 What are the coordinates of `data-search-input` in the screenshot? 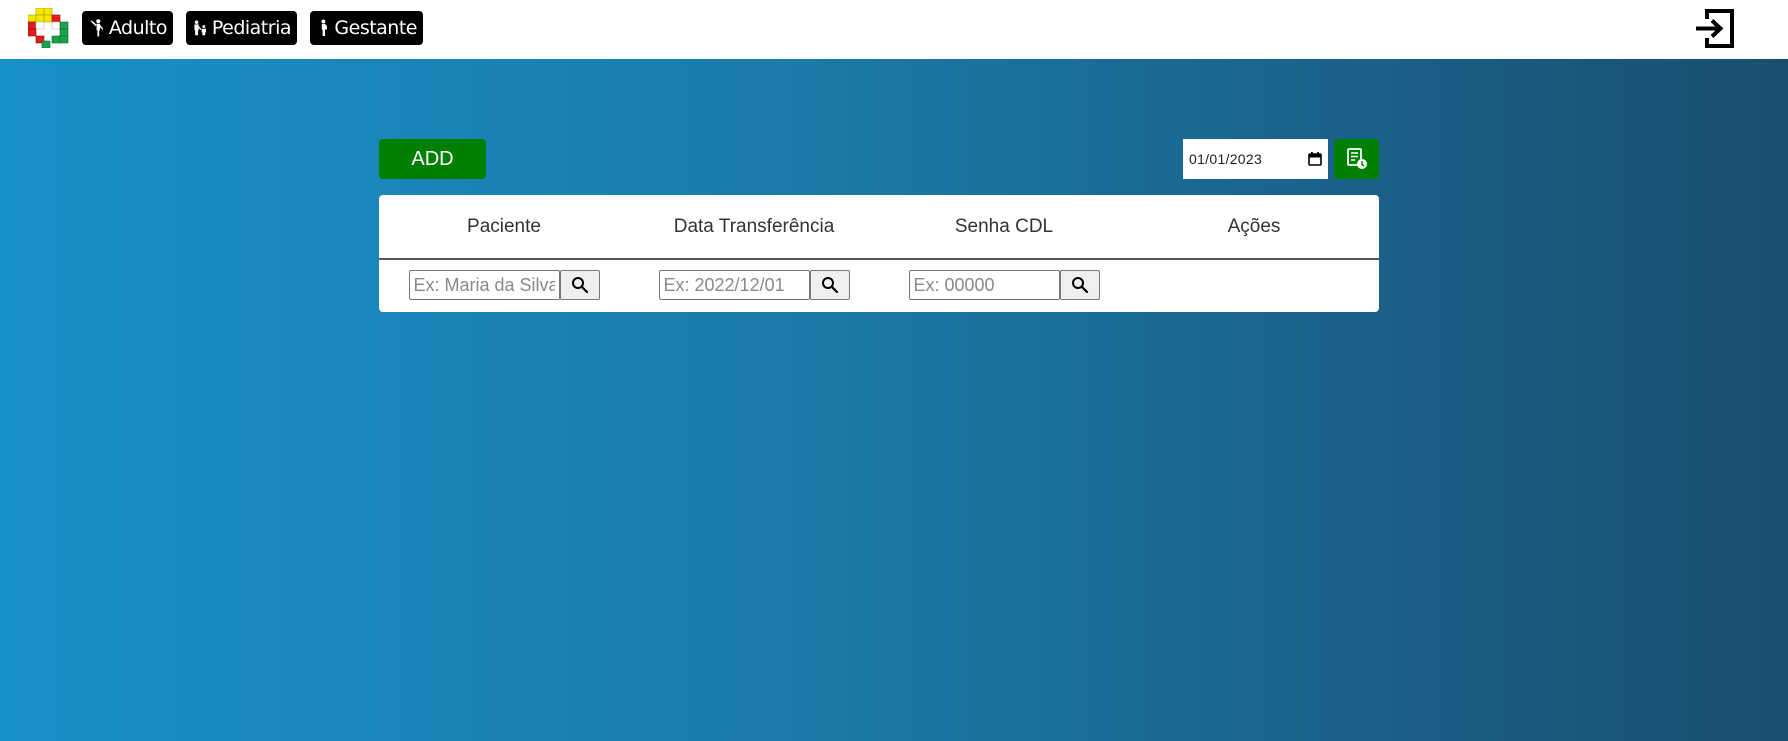 It's located at (734, 285).